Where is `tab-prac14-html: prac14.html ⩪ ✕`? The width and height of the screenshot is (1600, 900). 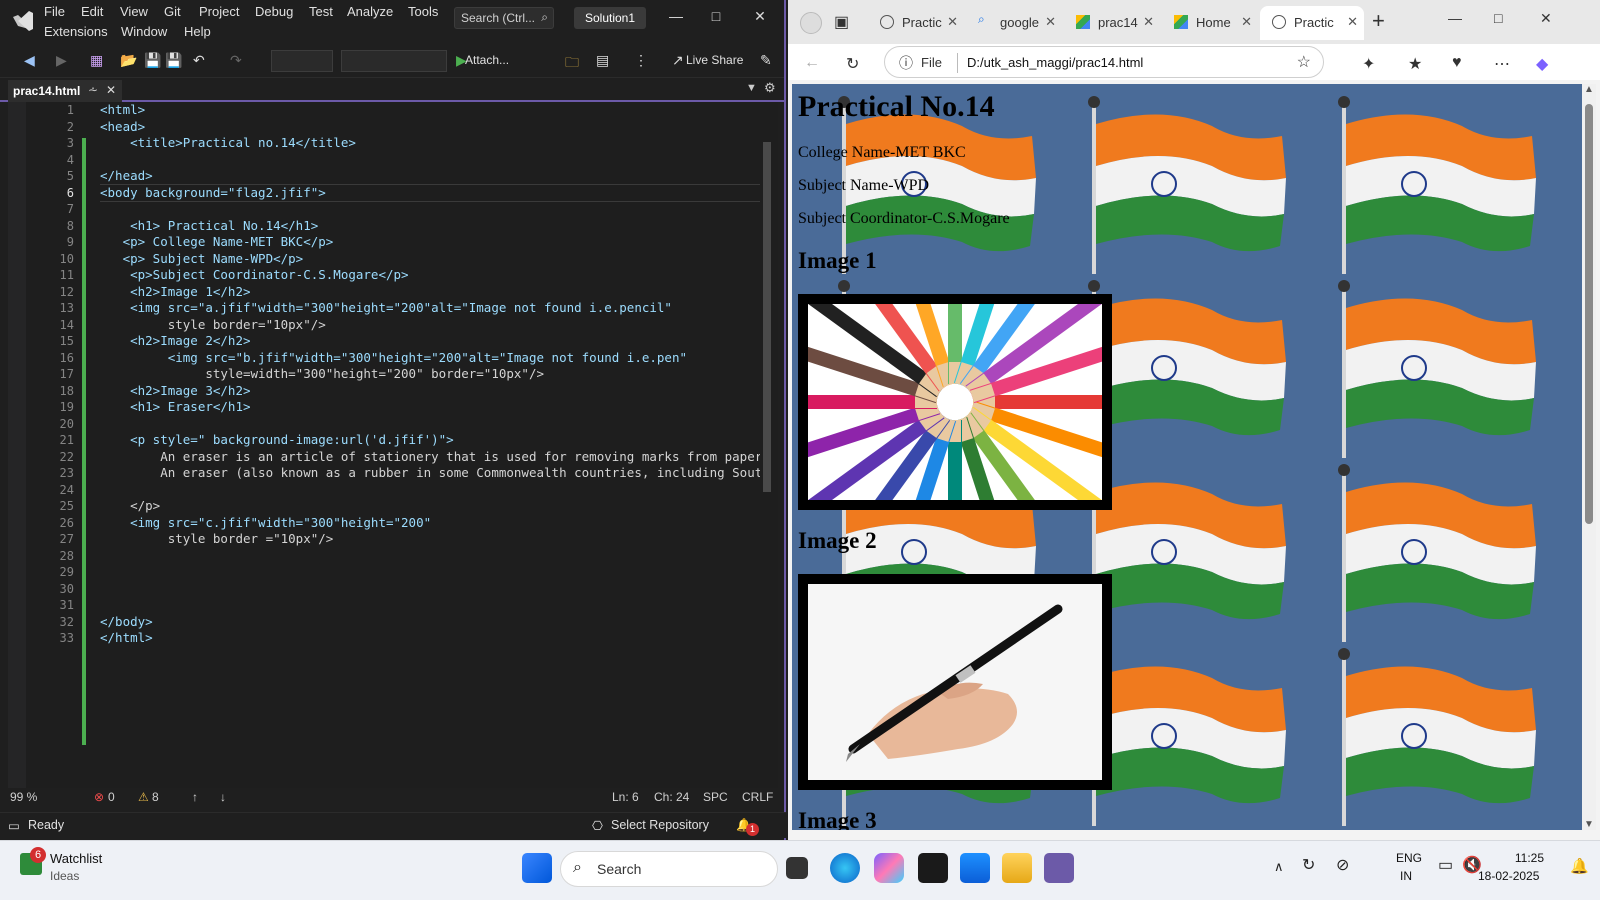
tab-prac14-html: prac14.html ⩪ ✕ is located at coordinates (65, 91).